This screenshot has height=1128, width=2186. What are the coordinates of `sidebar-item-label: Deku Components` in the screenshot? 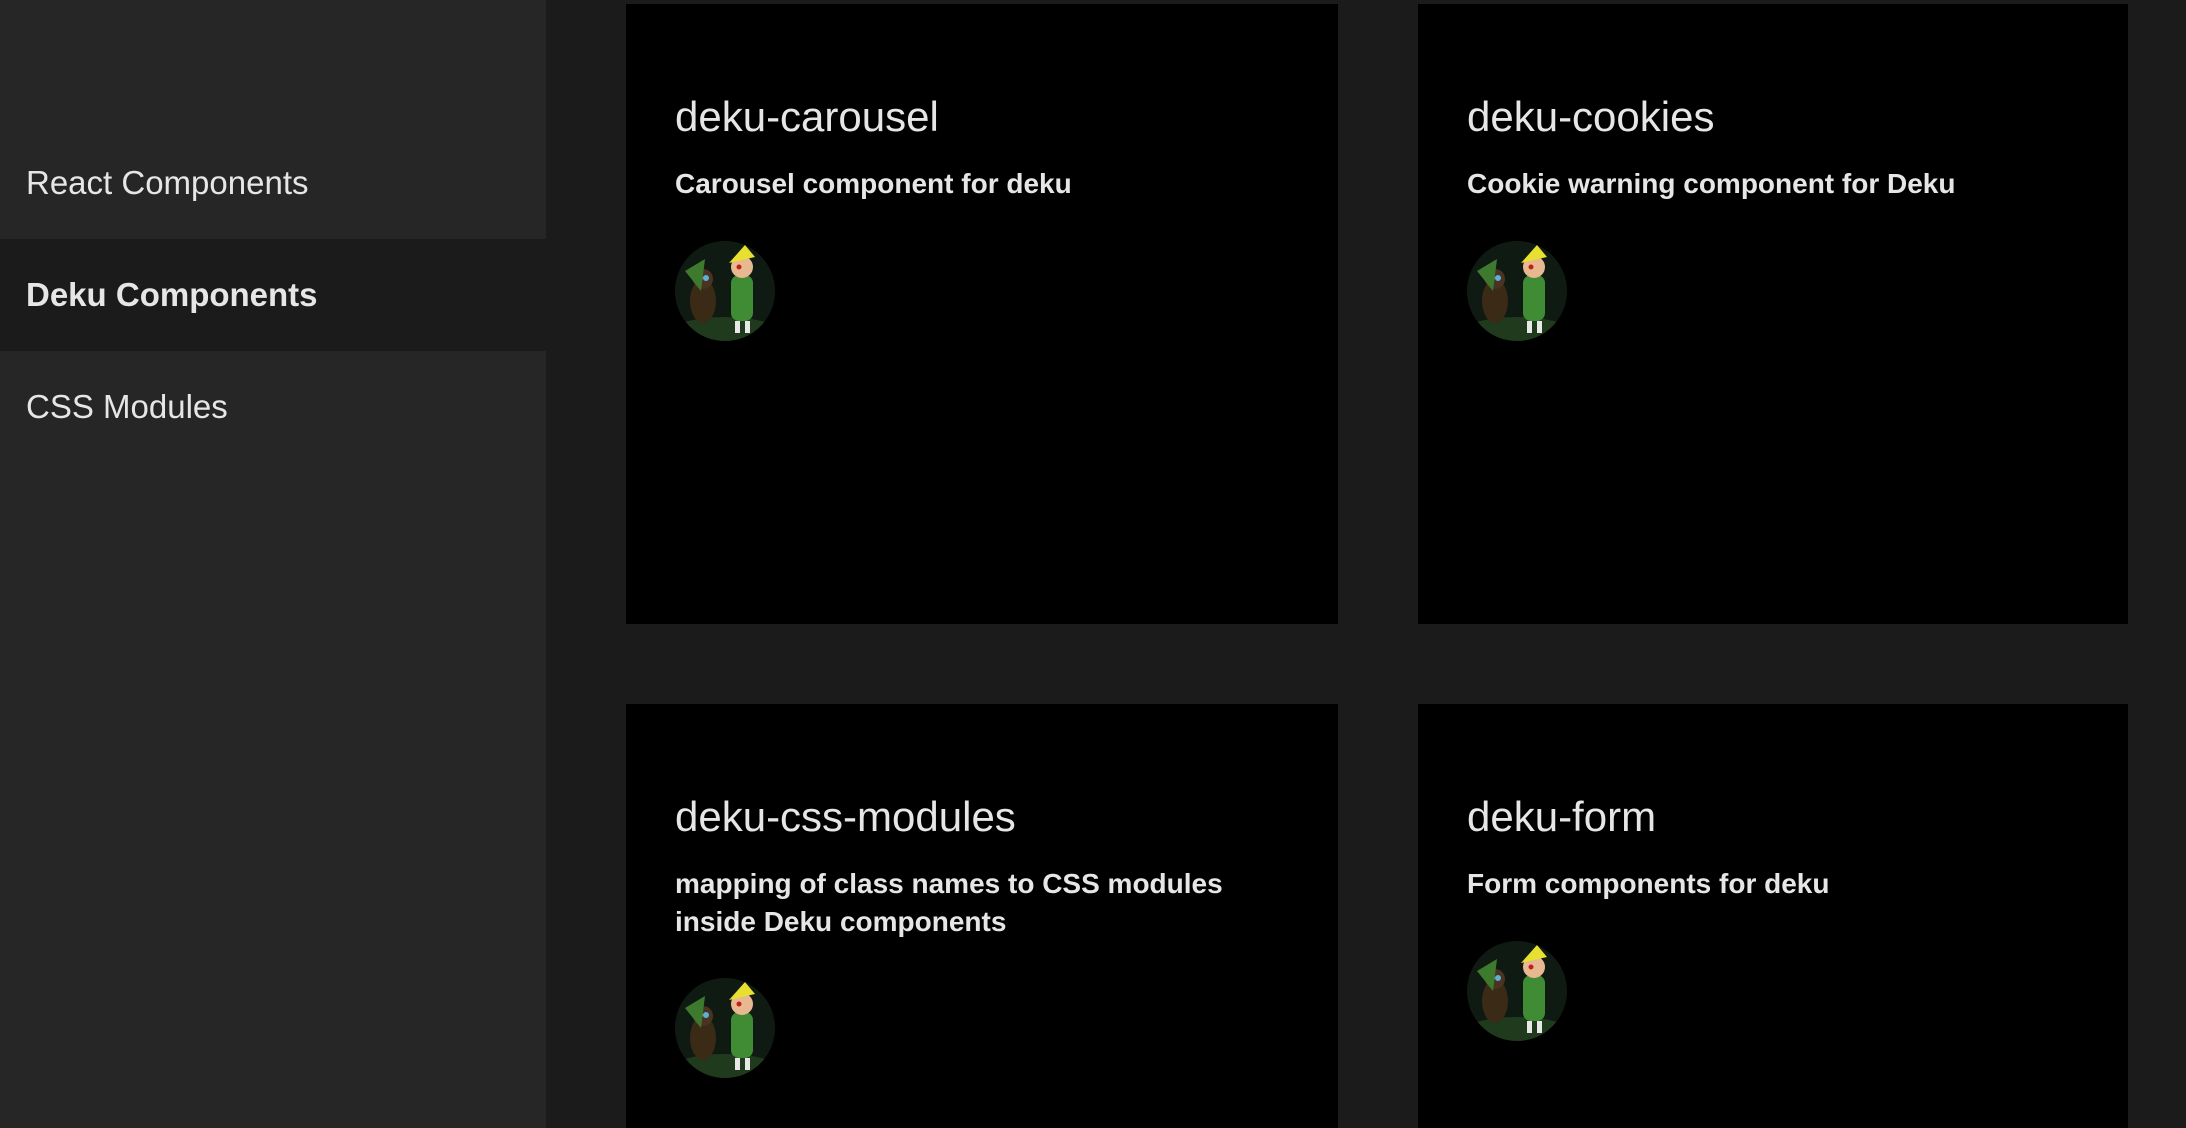 It's located at (172, 294).